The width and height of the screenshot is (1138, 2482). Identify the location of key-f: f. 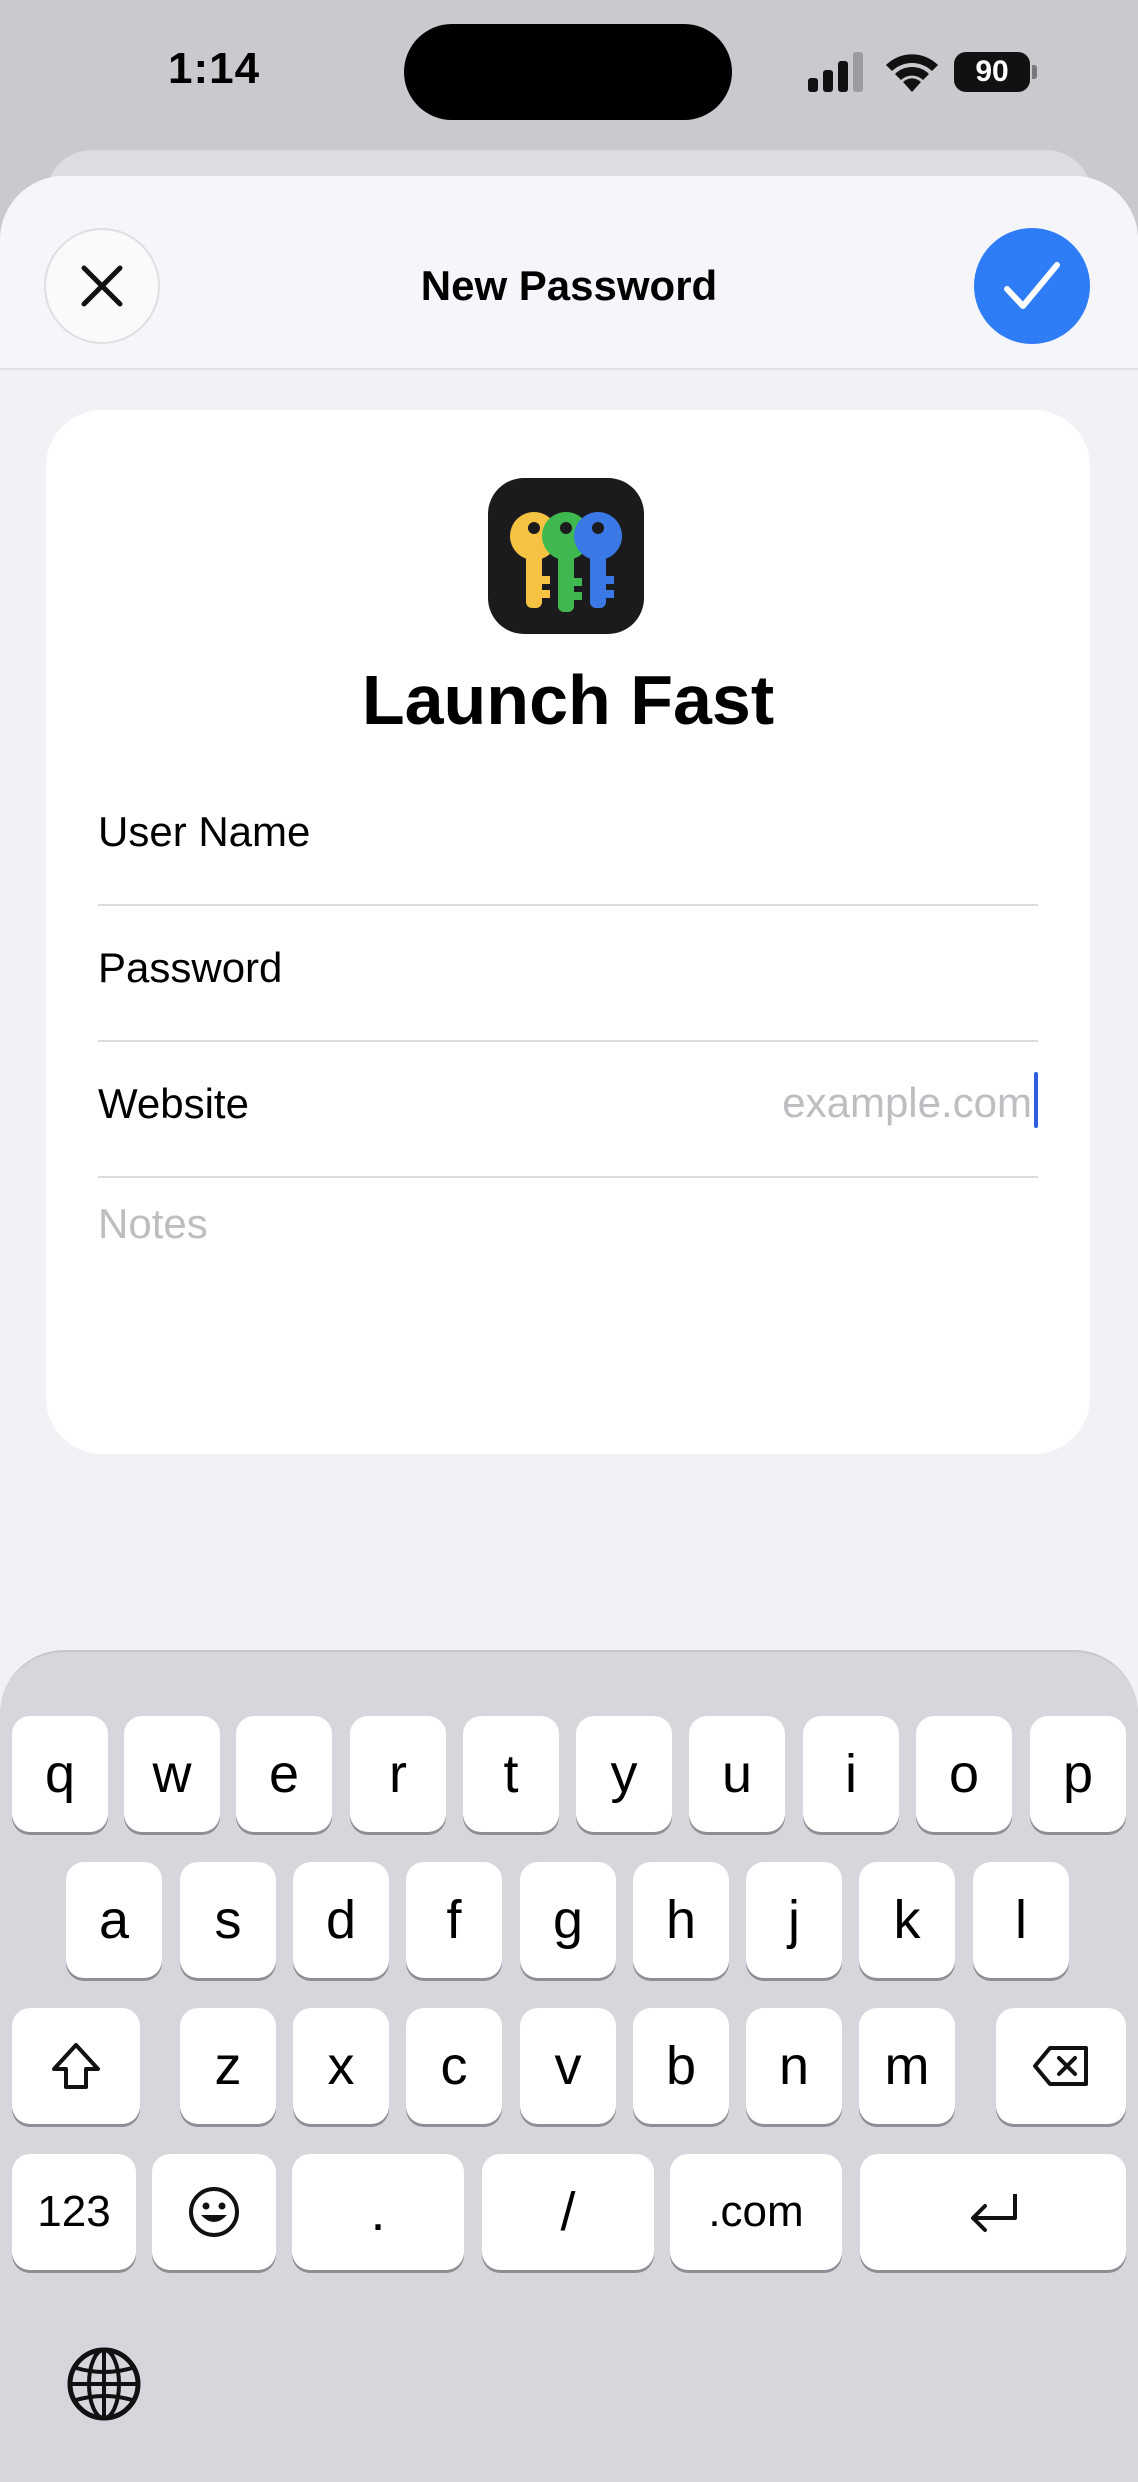
(454, 1920).